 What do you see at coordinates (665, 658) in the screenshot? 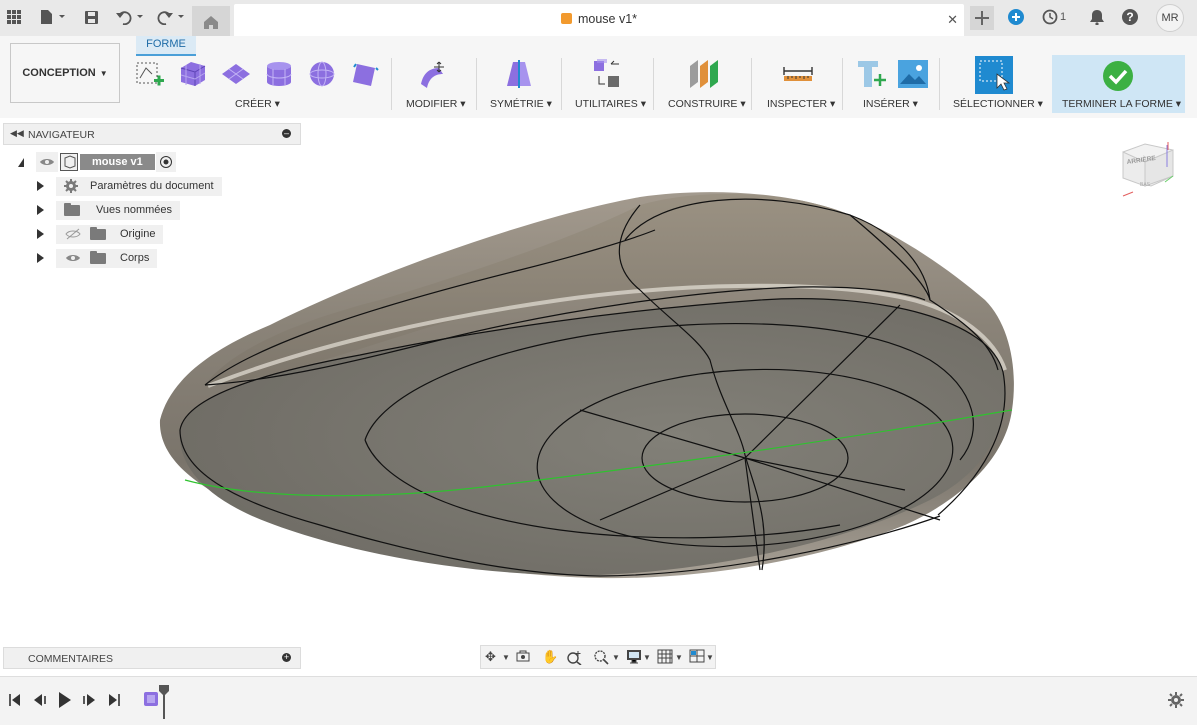
I see `grid-settings-icon` at bounding box center [665, 658].